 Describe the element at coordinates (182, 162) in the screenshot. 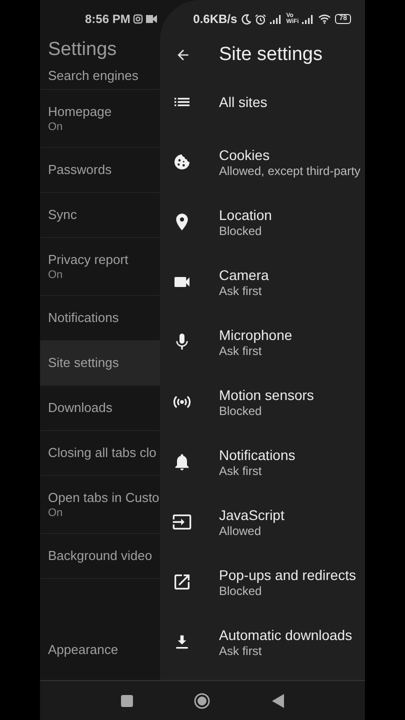

I see `cookie-icon` at that location.